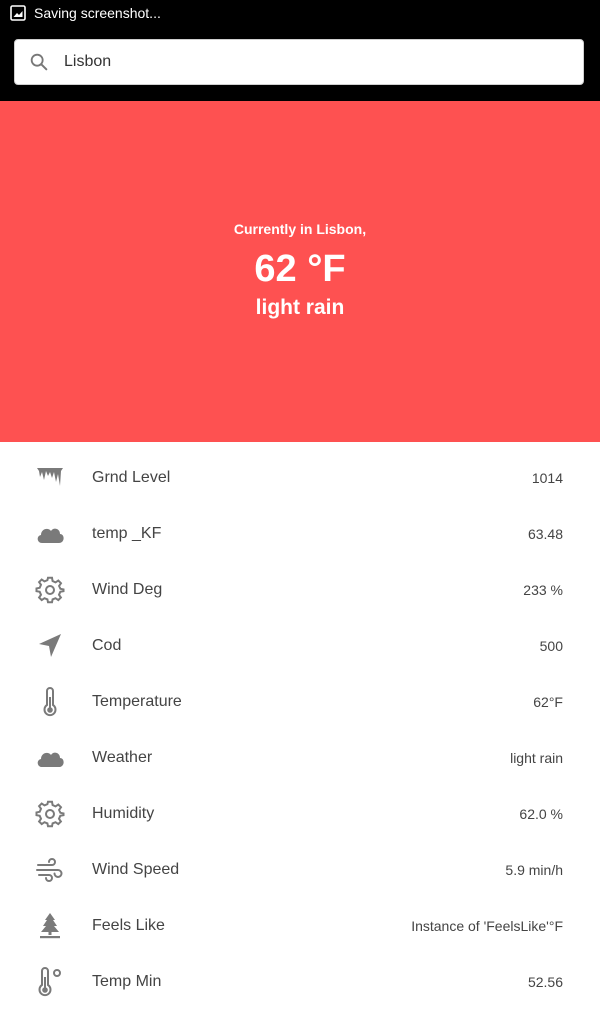 The width and height of the screenshot is (600, 1024). Describe the element at coordinates (136, 869) in the screenshot. I see `list-item-label: Wind Speed` at that location.